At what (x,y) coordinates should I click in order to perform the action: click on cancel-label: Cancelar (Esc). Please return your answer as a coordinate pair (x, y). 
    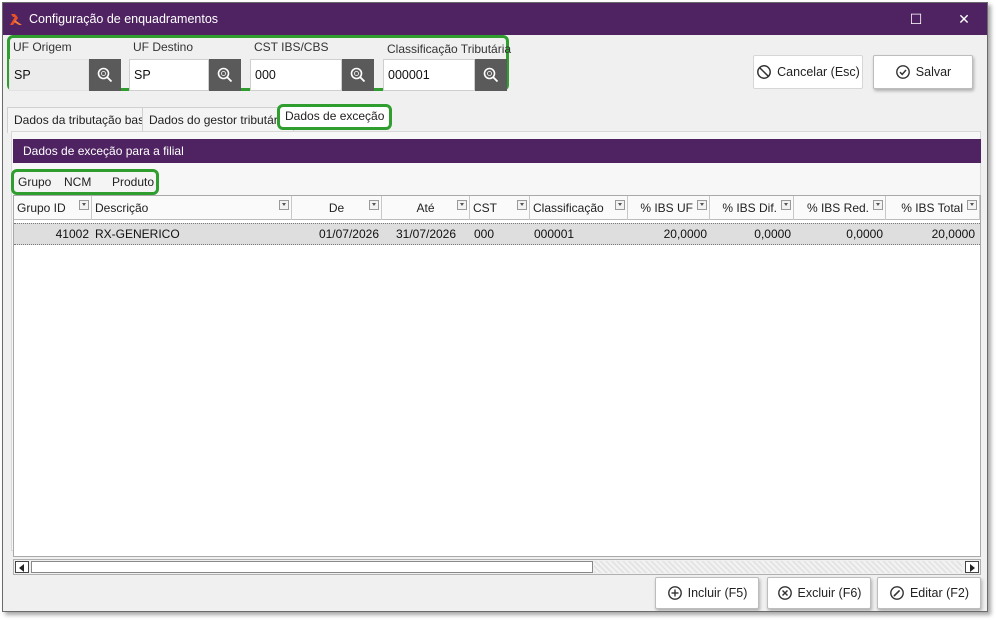
    Looking at the image, I should click on (818, 72).